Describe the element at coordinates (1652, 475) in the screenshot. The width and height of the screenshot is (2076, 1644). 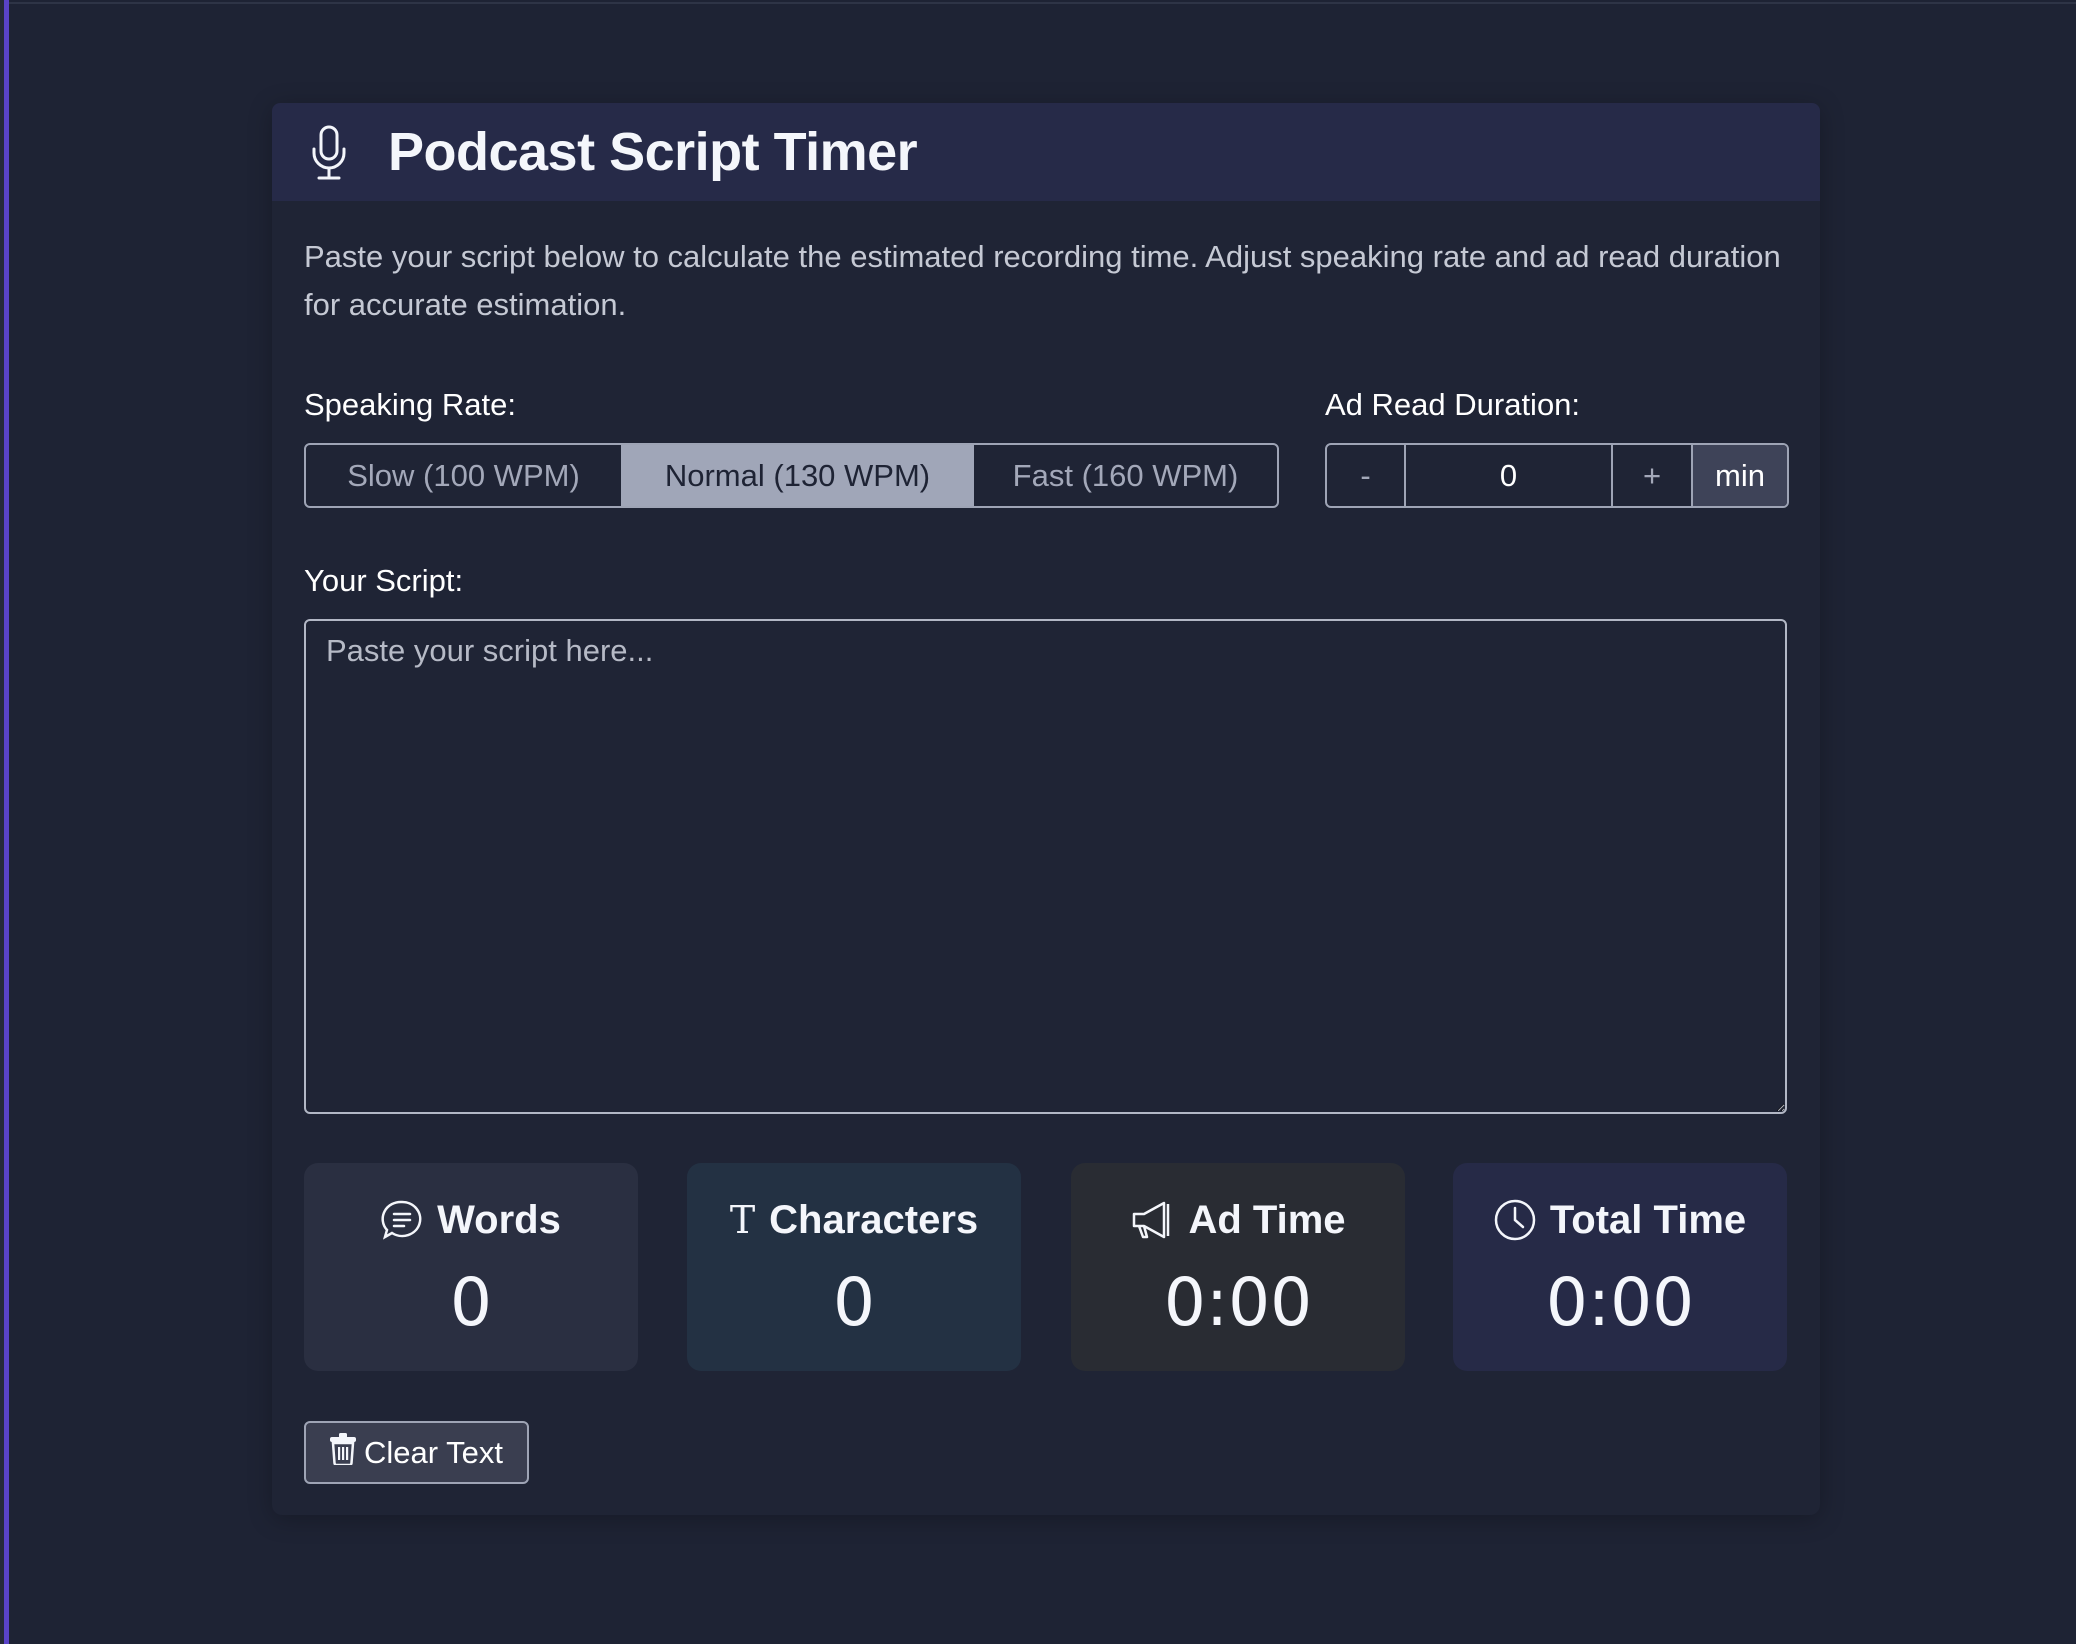
I see `ad-increment-button: +` at that location.